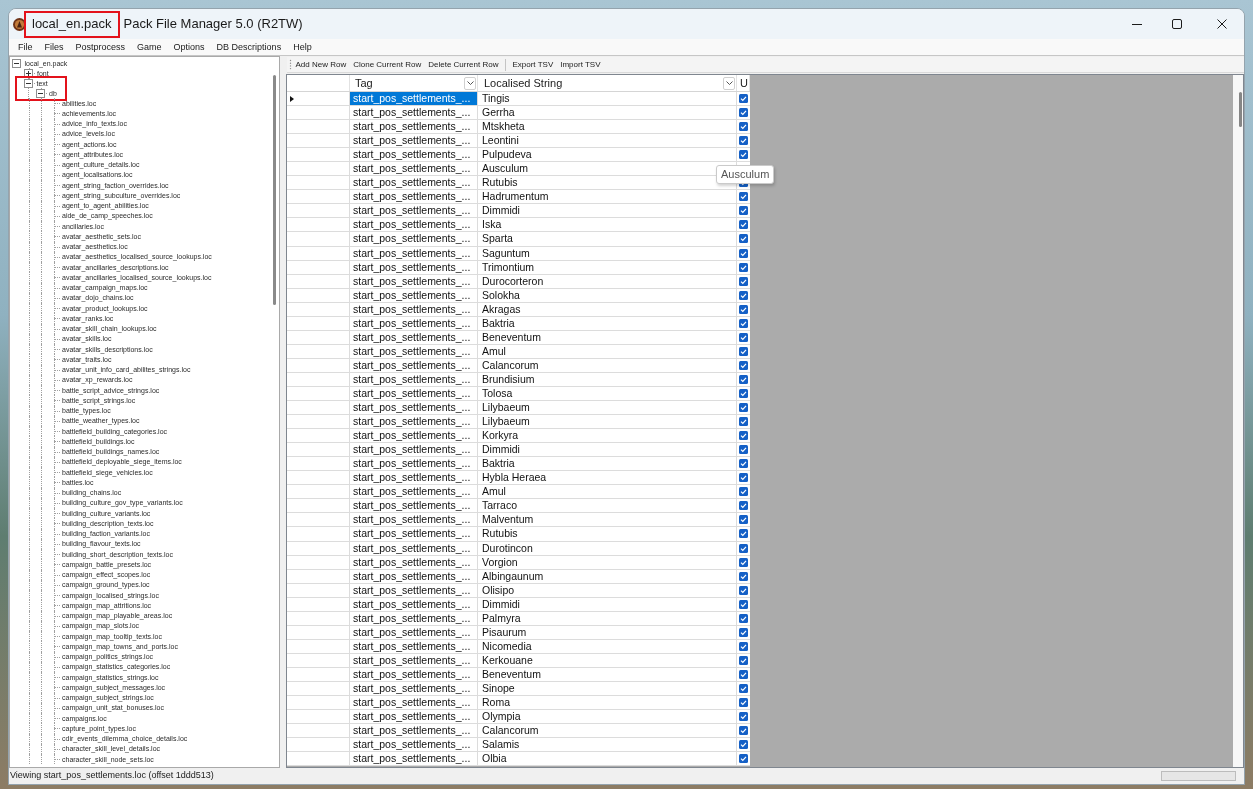 The width and height of the screenshot is (1253, 789). I want to click on chevron-down-icon, so click(470, 83).